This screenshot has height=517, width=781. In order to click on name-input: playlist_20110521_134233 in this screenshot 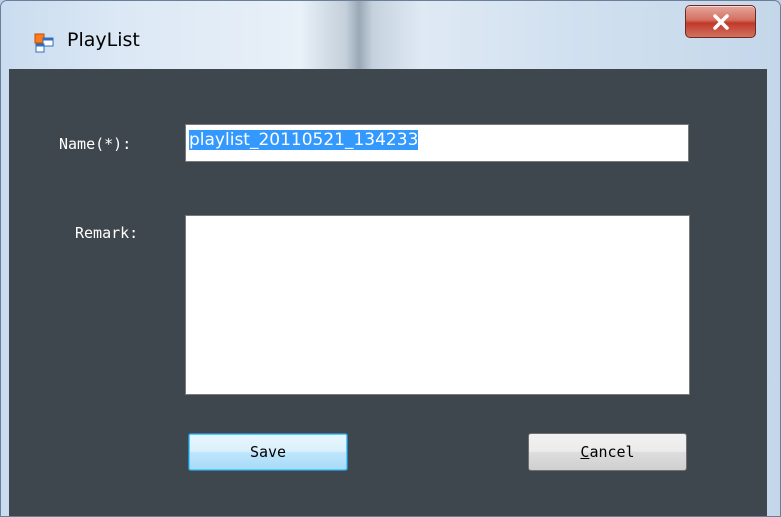, I will do `click(437, 143)`.